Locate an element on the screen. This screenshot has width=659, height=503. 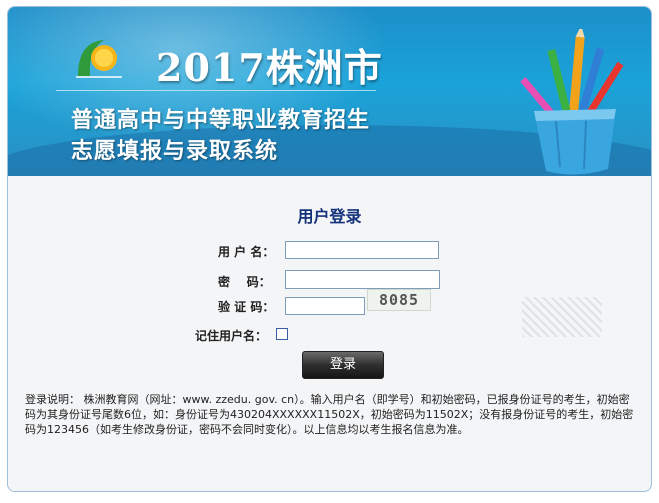
remember-username-checkbox is located at coordinates (282, 334).